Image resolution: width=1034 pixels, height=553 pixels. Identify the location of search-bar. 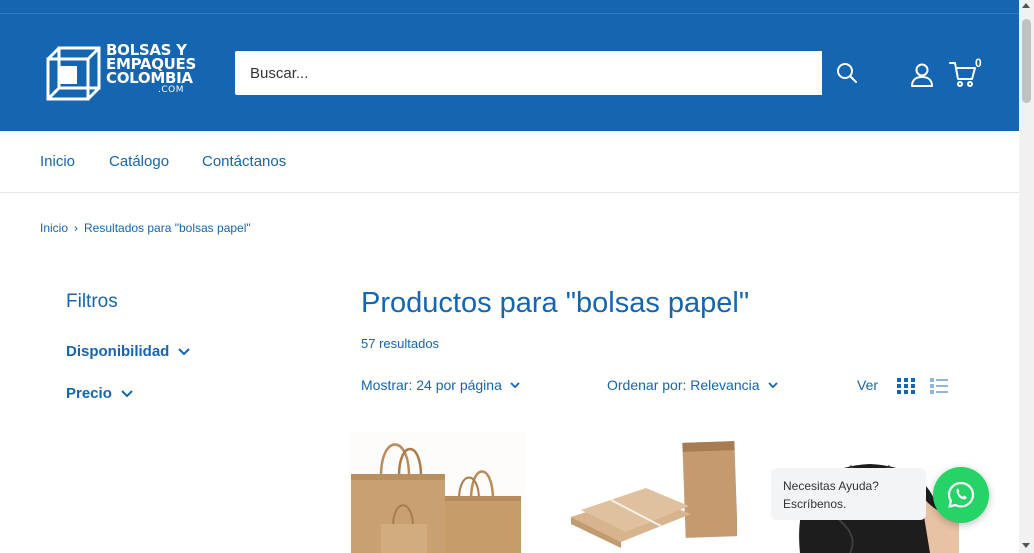
(553, 73).